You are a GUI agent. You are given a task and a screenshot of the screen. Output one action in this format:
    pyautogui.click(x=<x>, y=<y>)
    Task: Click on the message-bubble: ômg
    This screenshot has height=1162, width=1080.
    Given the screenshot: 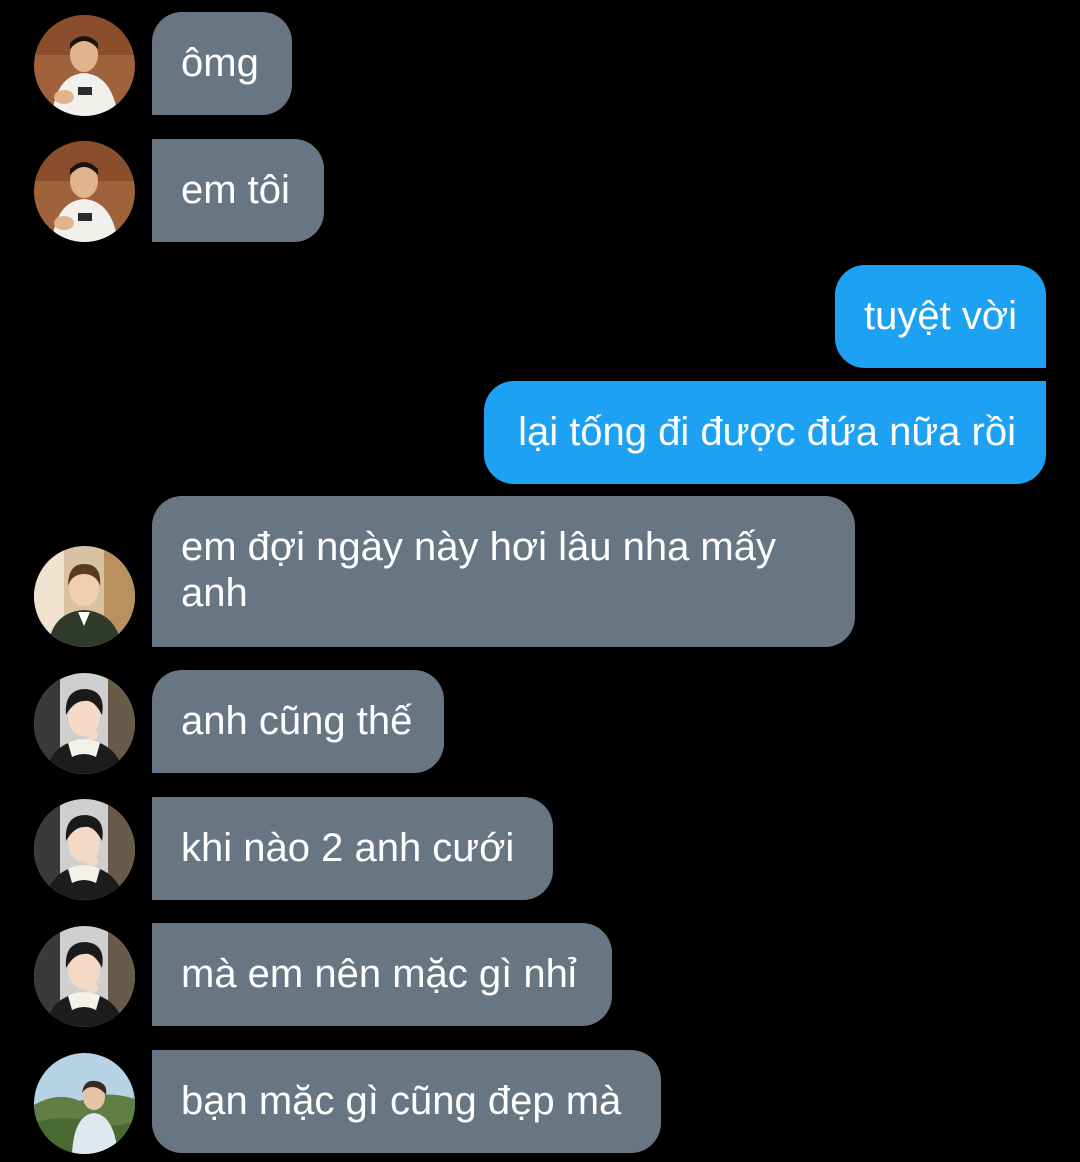 What is the action you would take?
    pyautogui.click(x=222, y=63)
    